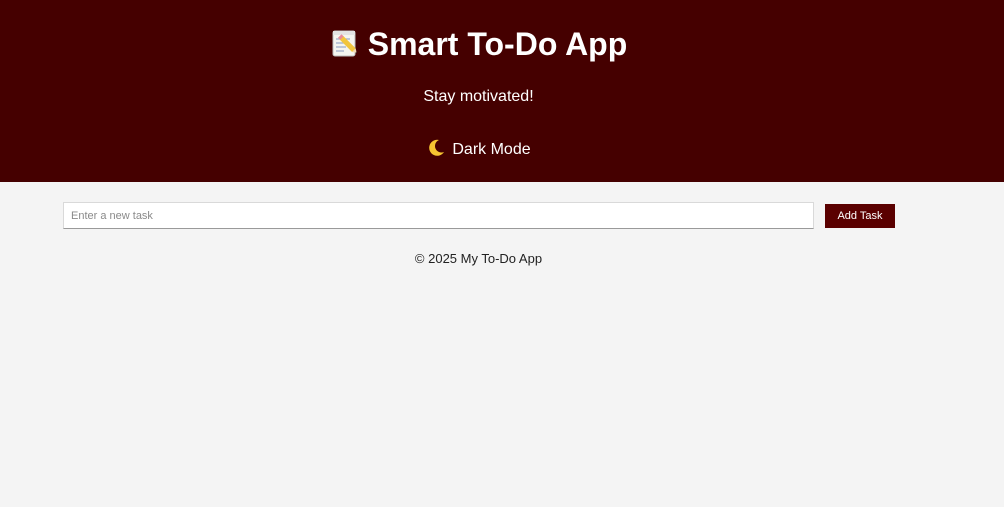  What do you see at coordinates (478, 44) in the screenshot?
I see `page-title: Smart To-Do App` at bounding box center [478, 44].